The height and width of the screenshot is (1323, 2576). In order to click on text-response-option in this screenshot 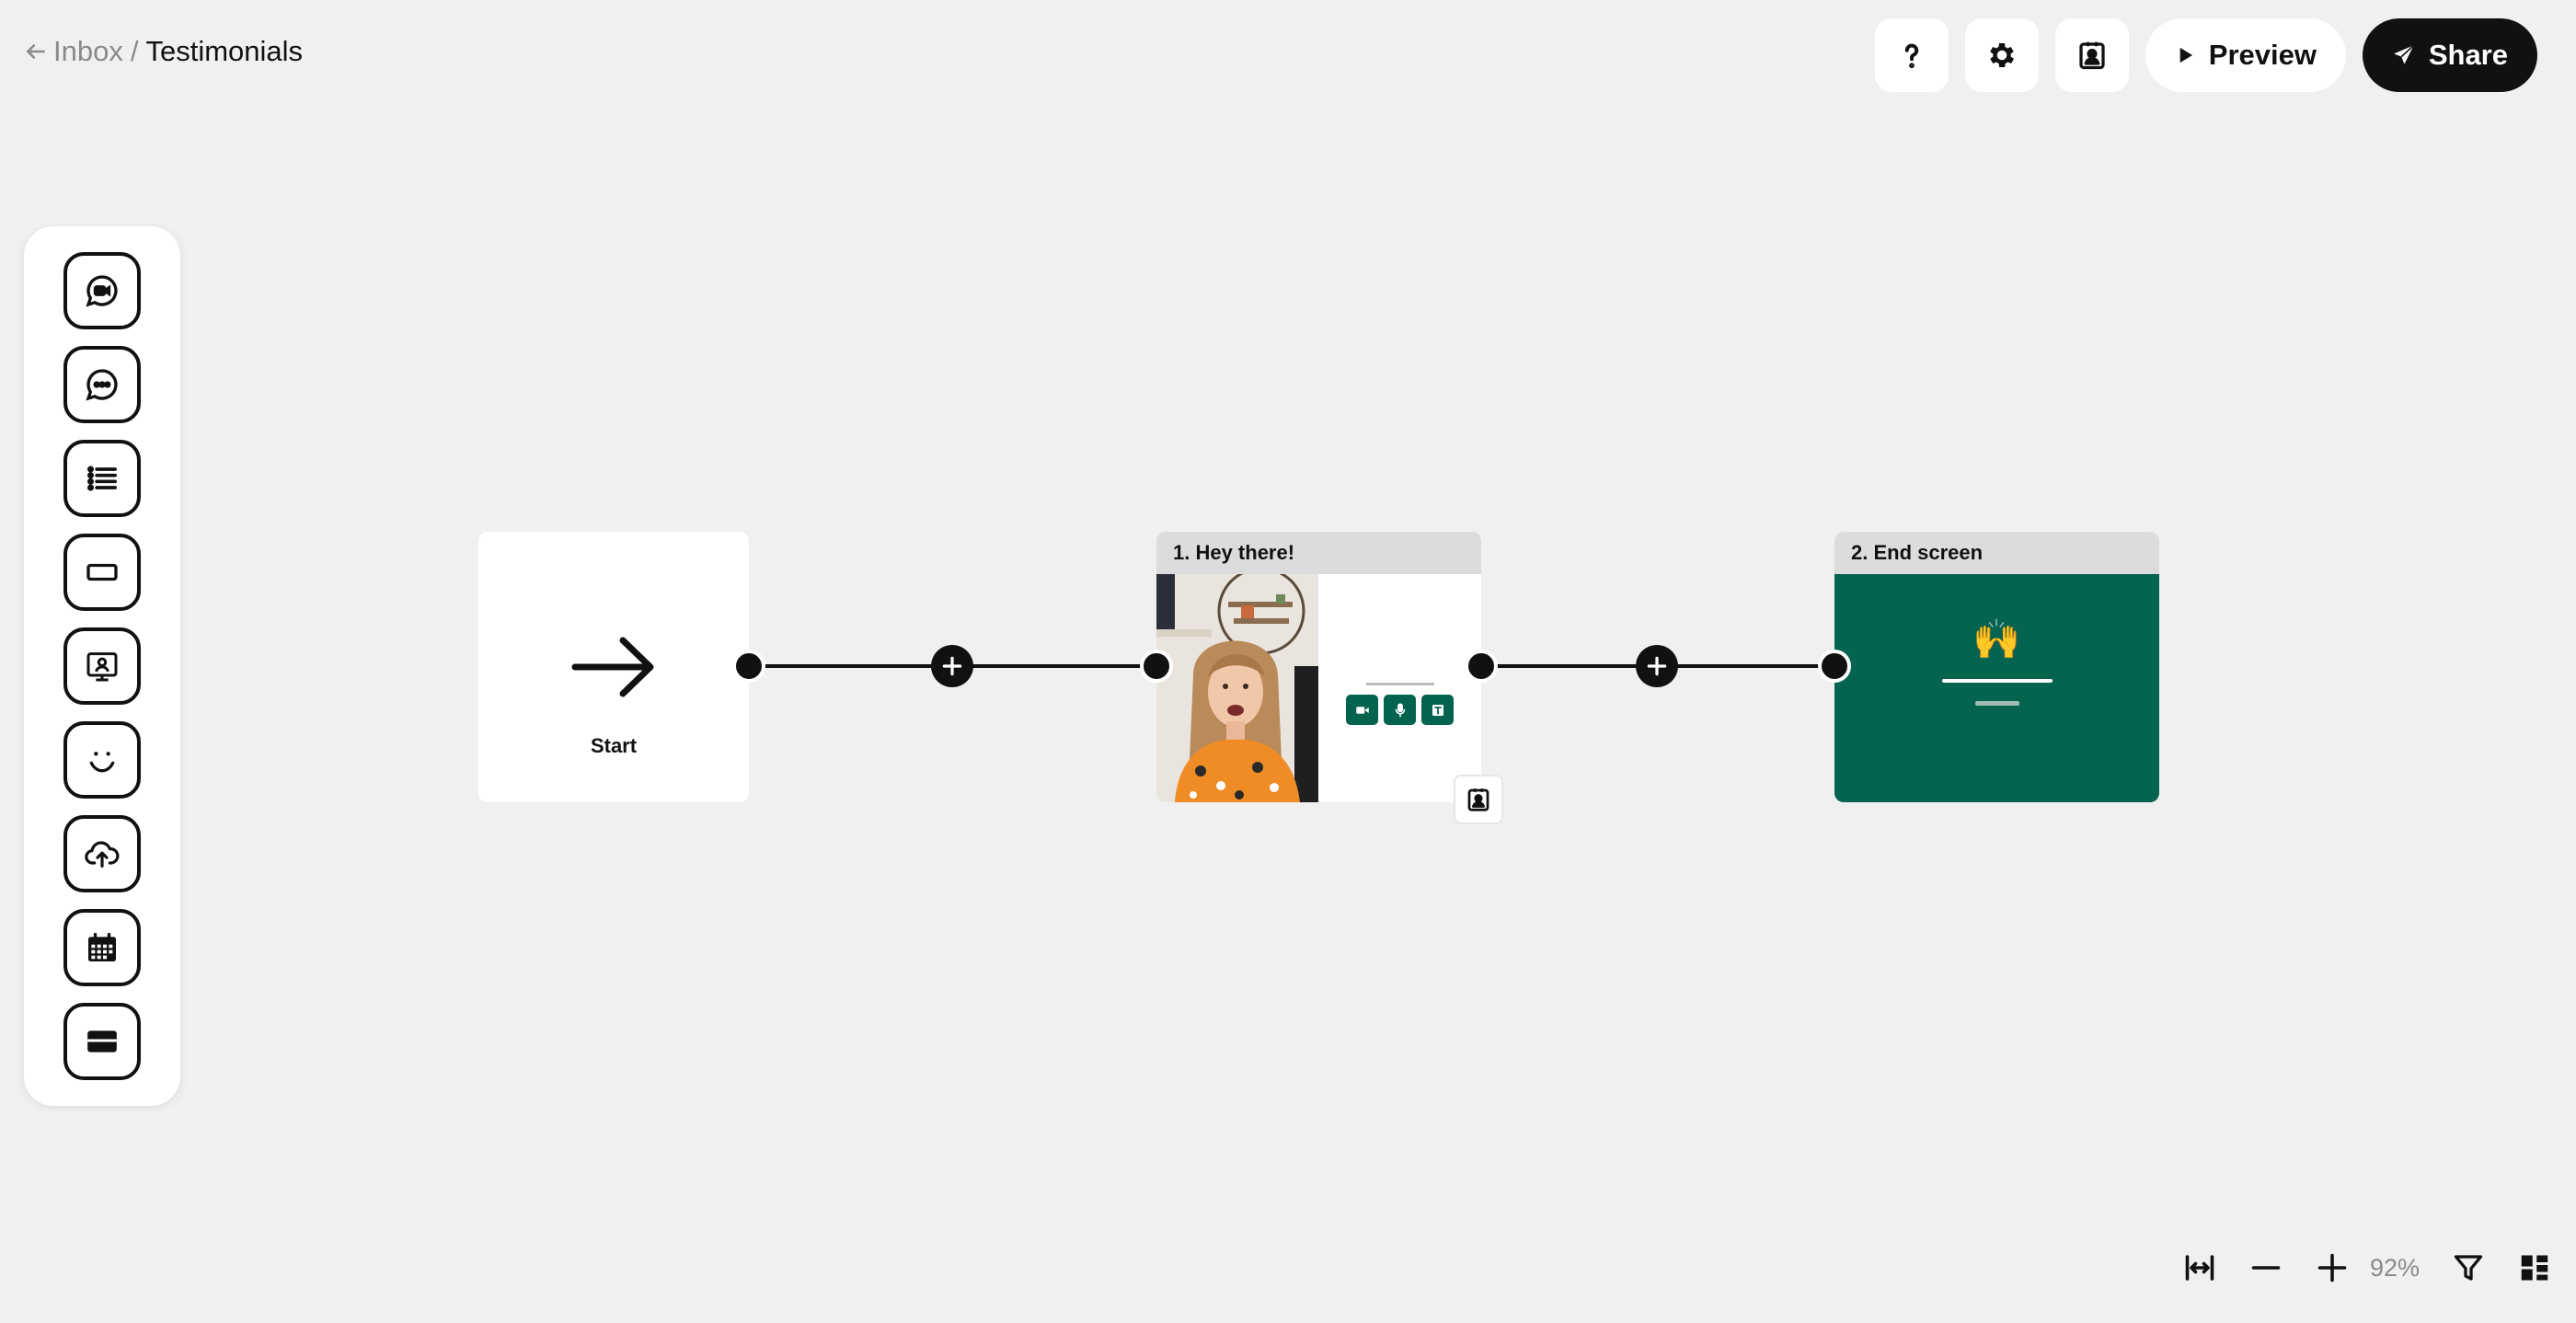, I will do `click(1437, 710)`.